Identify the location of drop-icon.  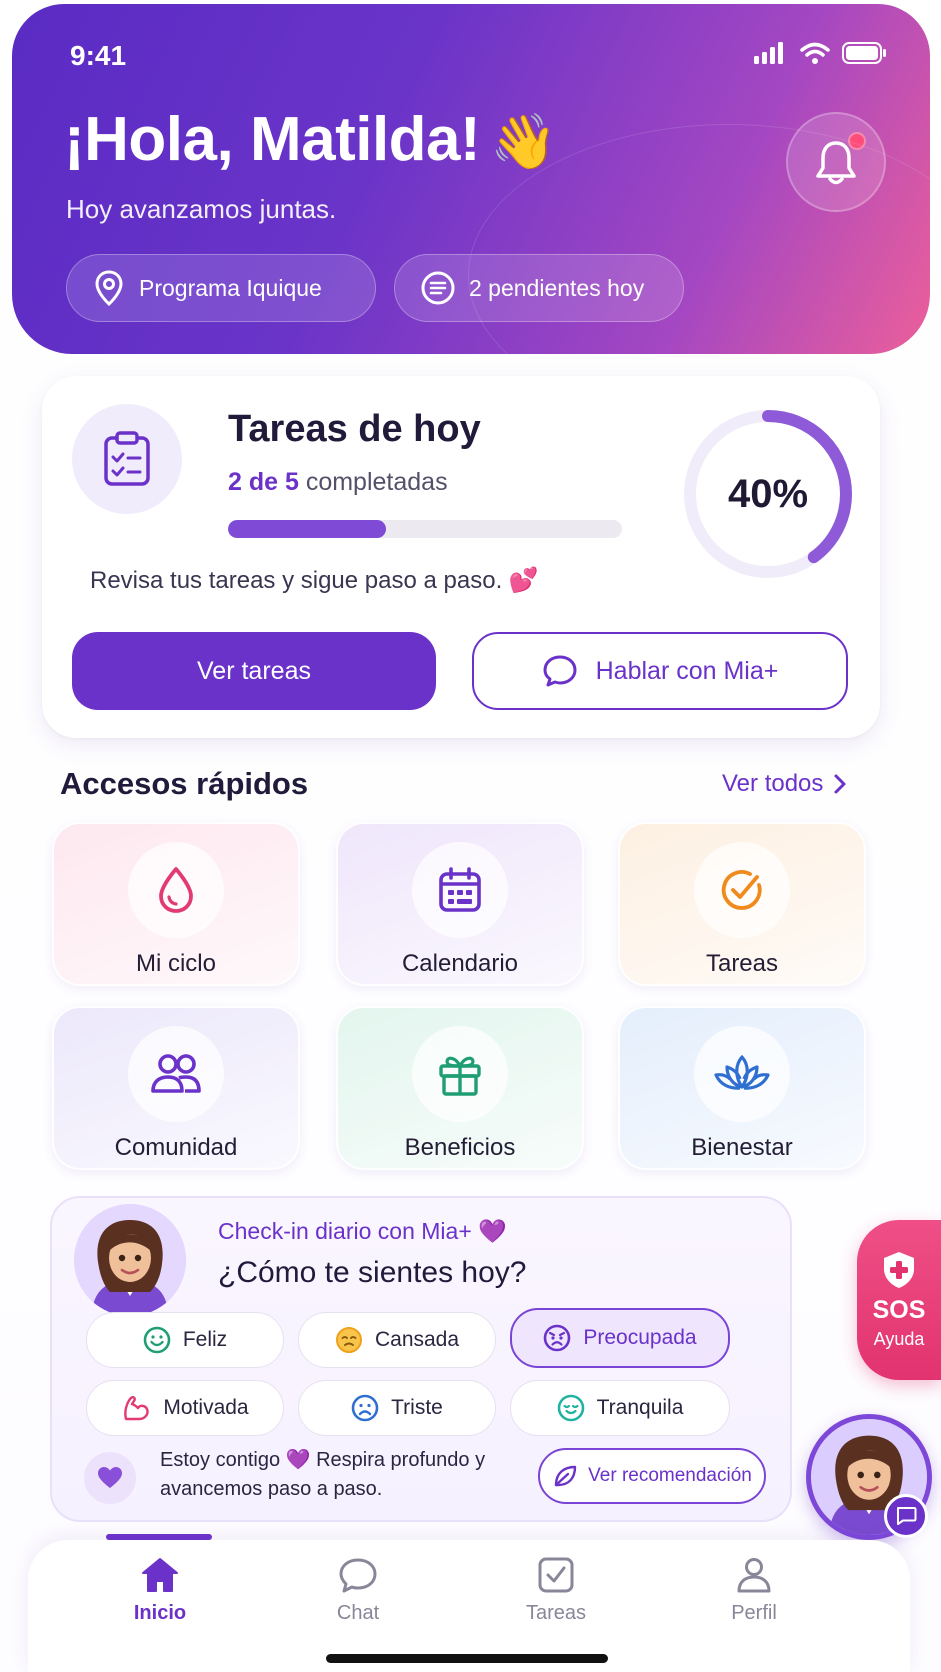
(176, 890).